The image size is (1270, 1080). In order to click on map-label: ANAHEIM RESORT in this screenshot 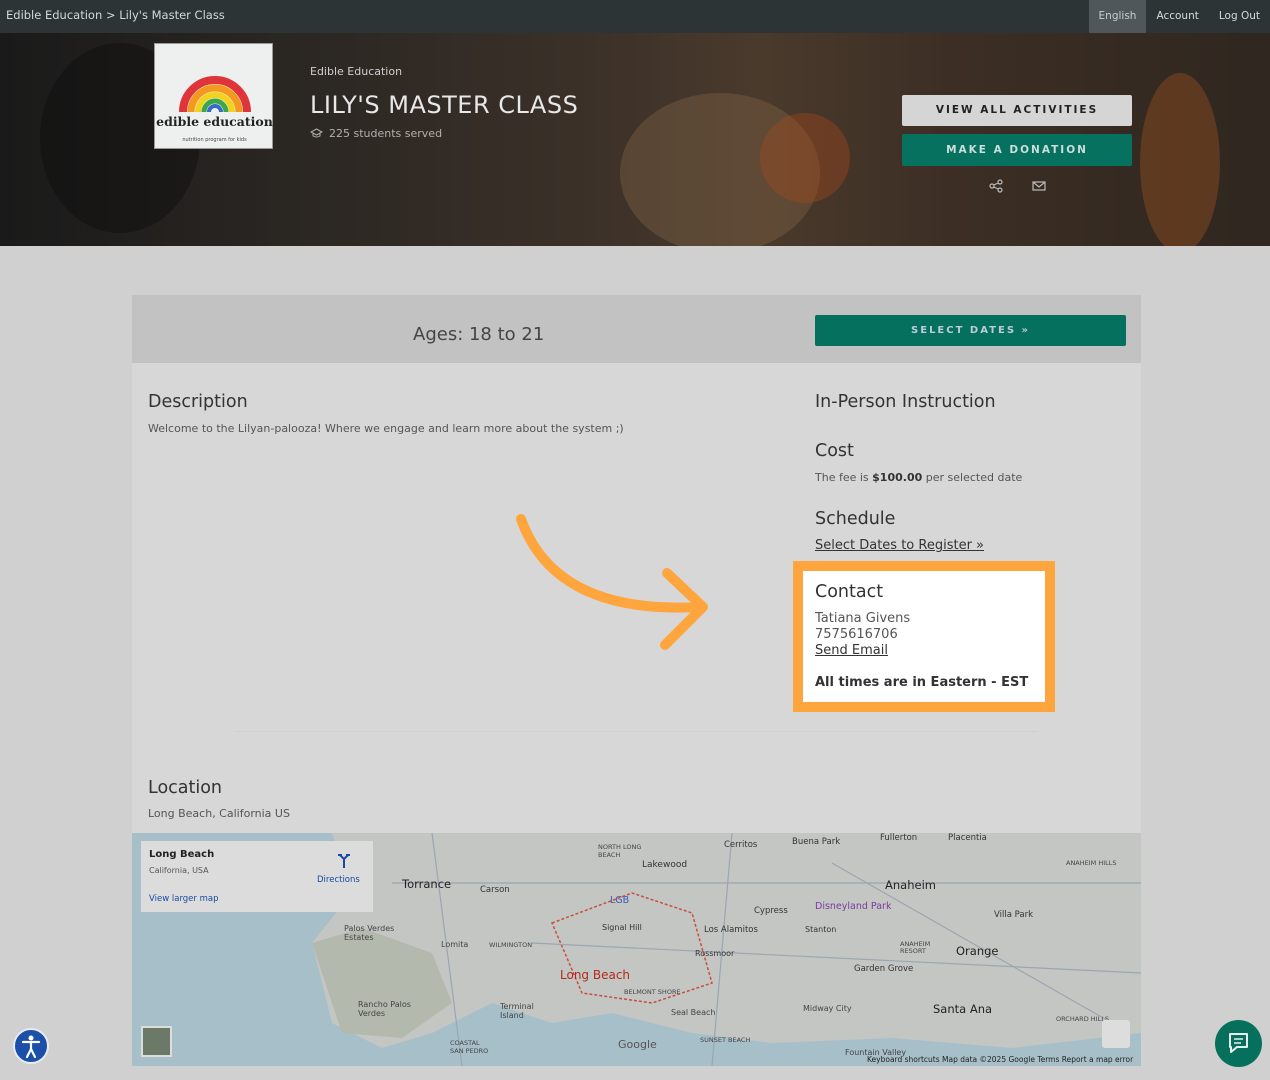, I will do `click(915, 947)`.